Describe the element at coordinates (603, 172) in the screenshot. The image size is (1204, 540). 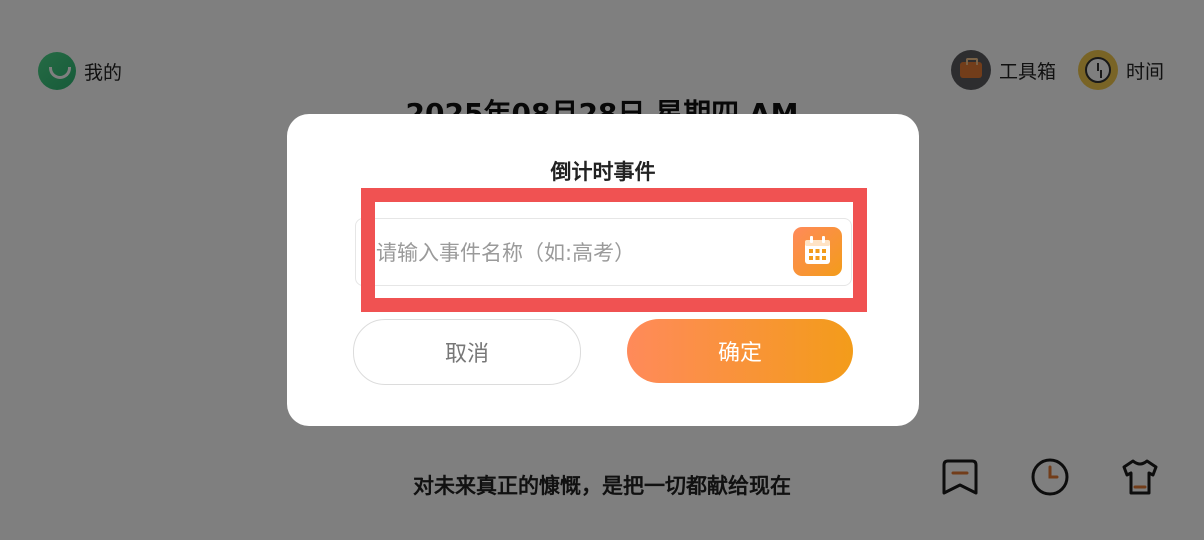
I see `dialog-title: 倒计时事件` at that location.